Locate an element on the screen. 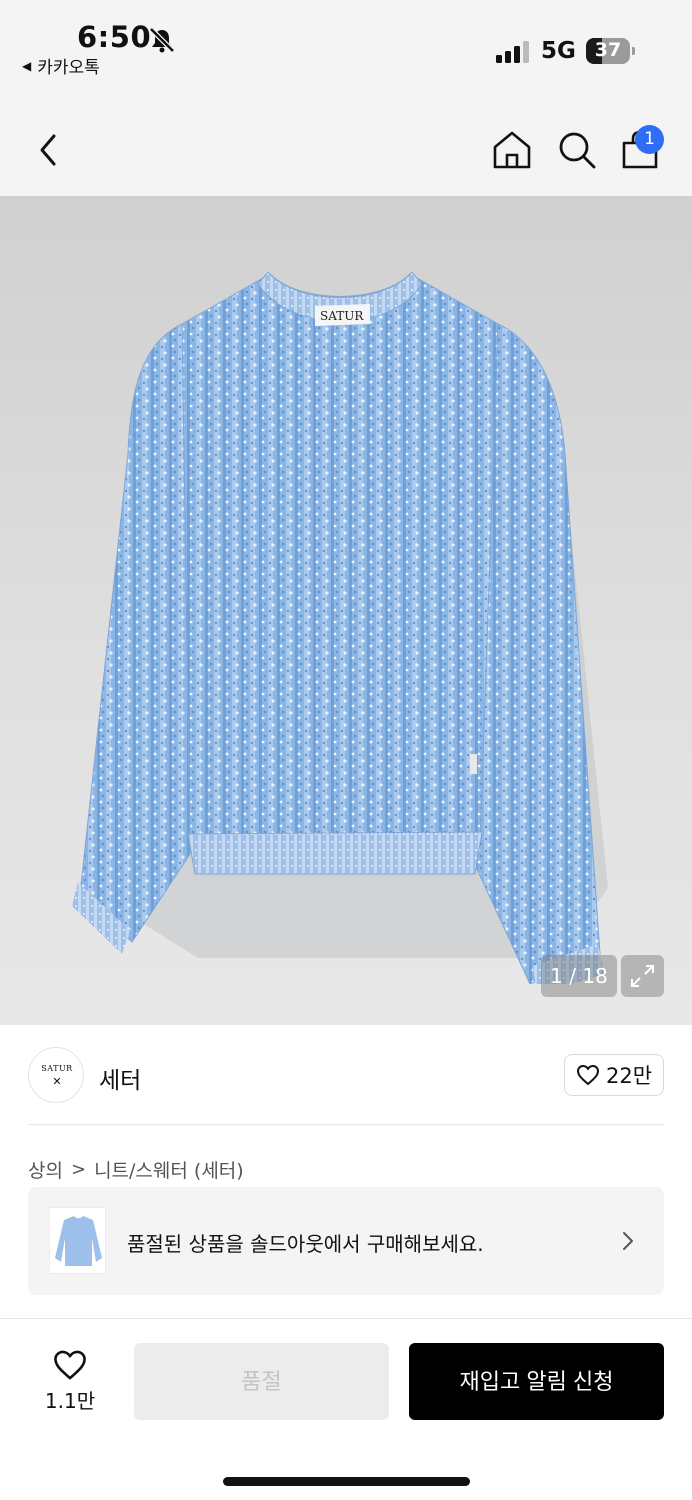  bottom-purchase-bar: 1.1만 품절 재입고 알림 신청 is located at coordinates (346, 1409).